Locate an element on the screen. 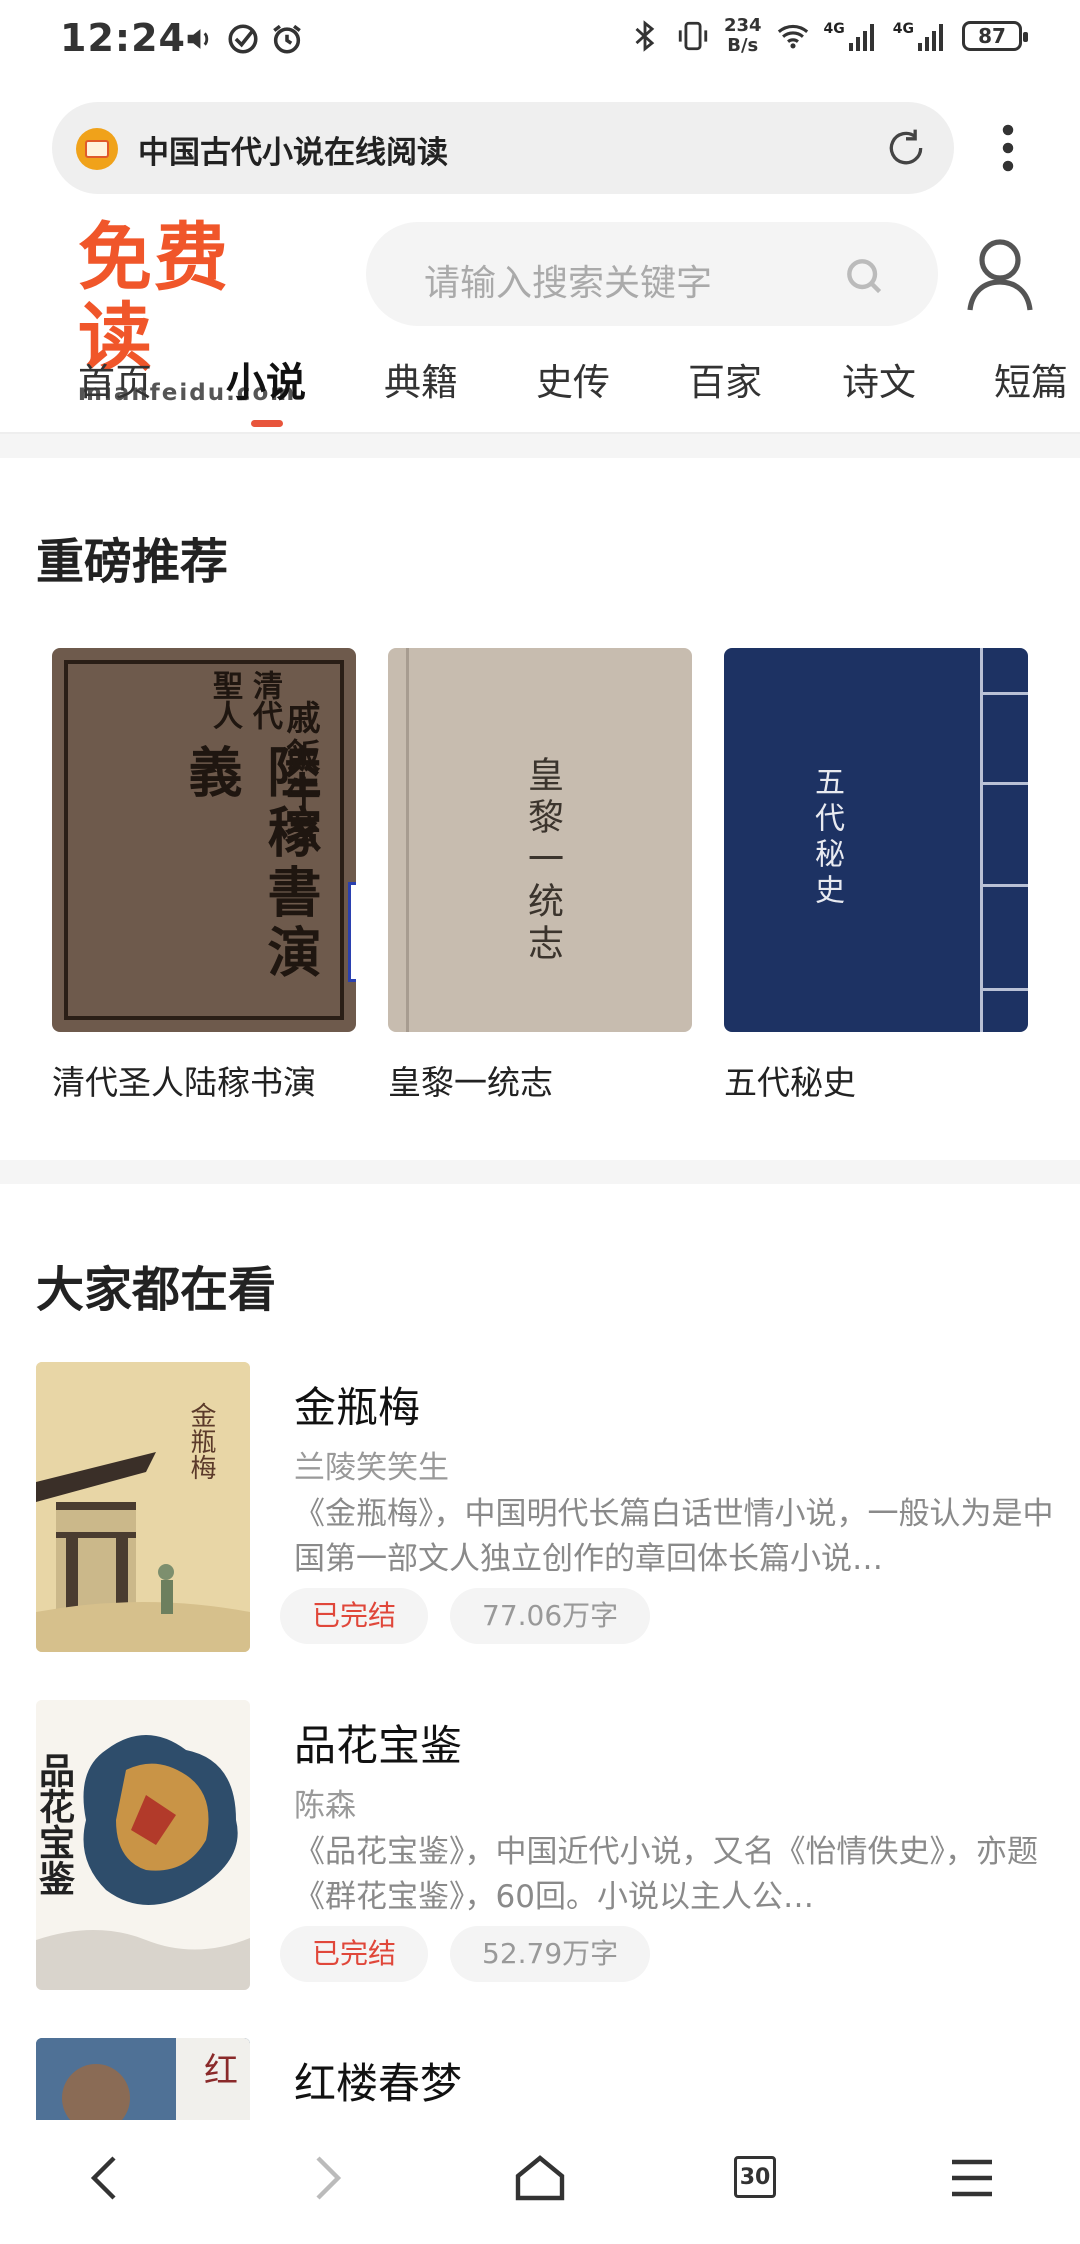 This screenshot has width=1080, height=2244. tabs-count-button: 30 is located at coordinates (755, 2177).